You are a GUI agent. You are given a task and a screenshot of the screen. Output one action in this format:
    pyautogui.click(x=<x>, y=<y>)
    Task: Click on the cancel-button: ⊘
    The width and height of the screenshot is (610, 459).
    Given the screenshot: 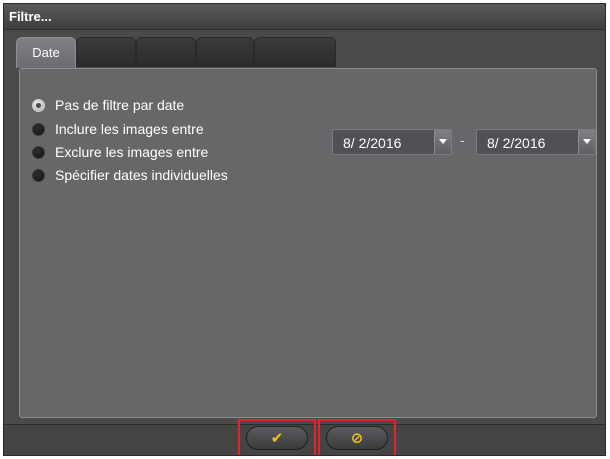 What is the action you would take?
    pyautogui.click(x=357, y=438)
    